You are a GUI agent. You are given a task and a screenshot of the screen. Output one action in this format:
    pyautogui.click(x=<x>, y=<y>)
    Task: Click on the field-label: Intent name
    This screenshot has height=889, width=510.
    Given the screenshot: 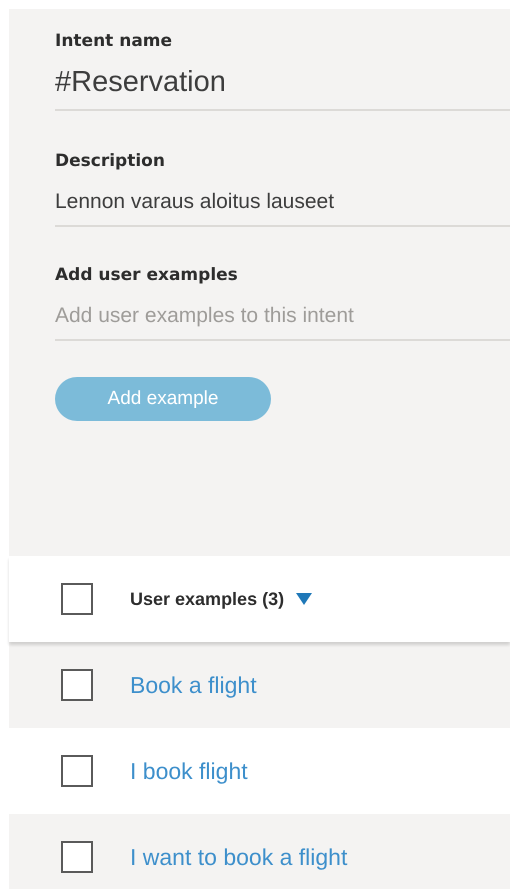 What is the action you would take?
    pyautogui.click(x=114, y=41)
    